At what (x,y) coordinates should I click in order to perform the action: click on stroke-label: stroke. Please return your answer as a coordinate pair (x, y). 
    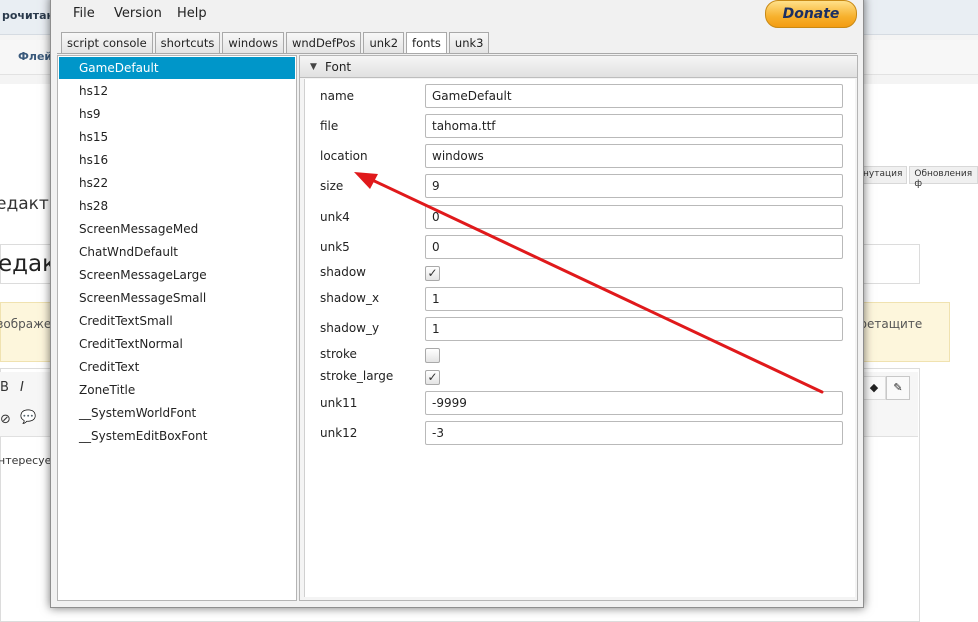
    Looking at the image, I should click on (338, 354).